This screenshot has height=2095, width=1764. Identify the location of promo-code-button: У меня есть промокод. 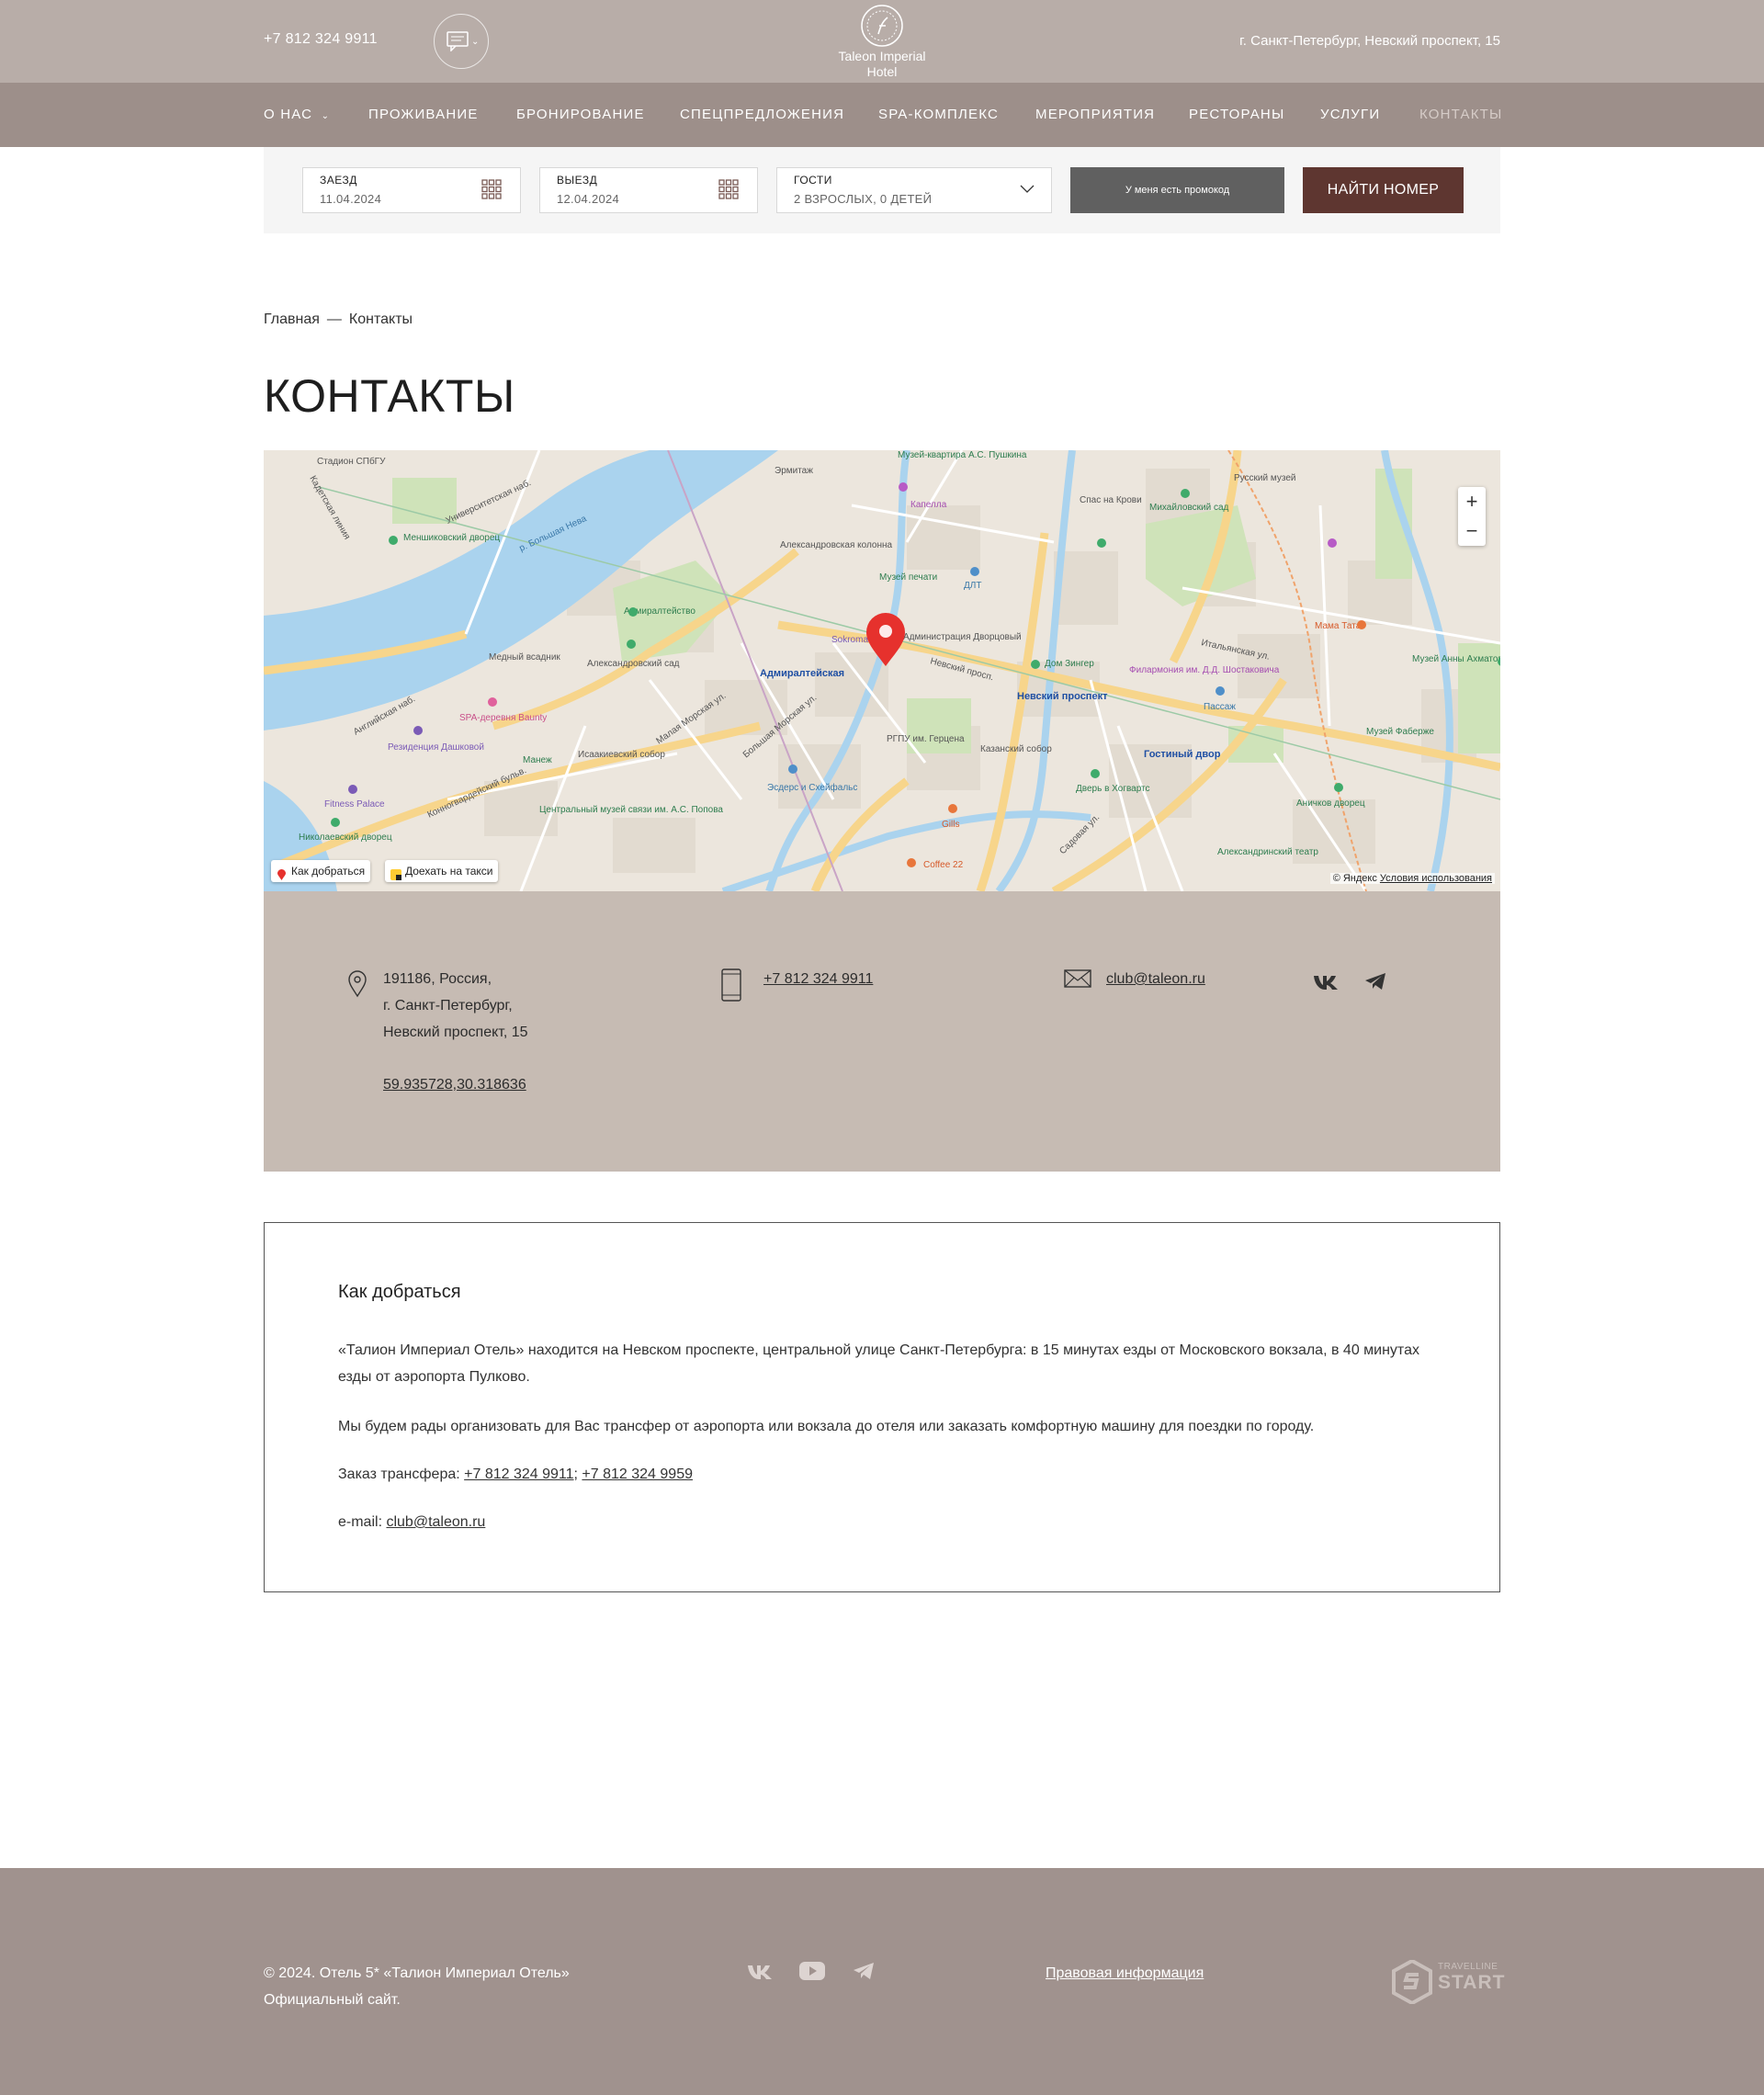
(1177, 190).